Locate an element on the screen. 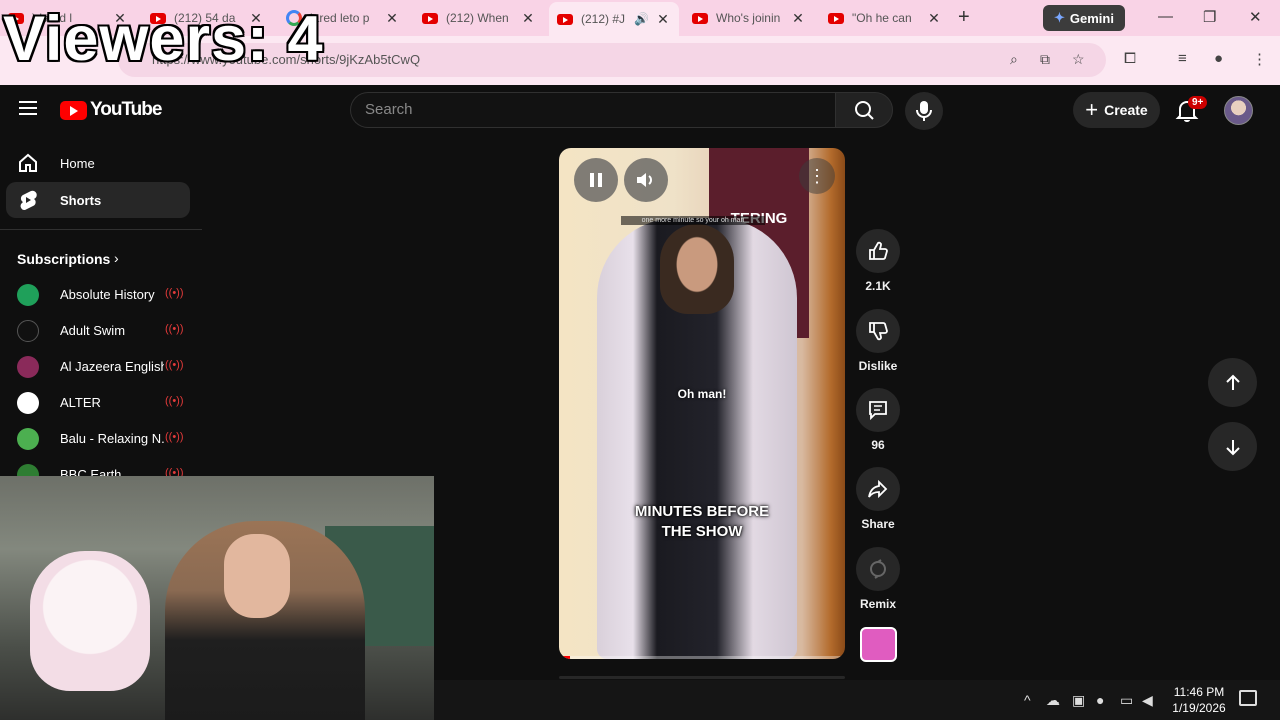 Image resolution: width=1280 pixels, height=720 pixels. gemini-button: ✦ Gemini is located at coordinates (1084, 18).